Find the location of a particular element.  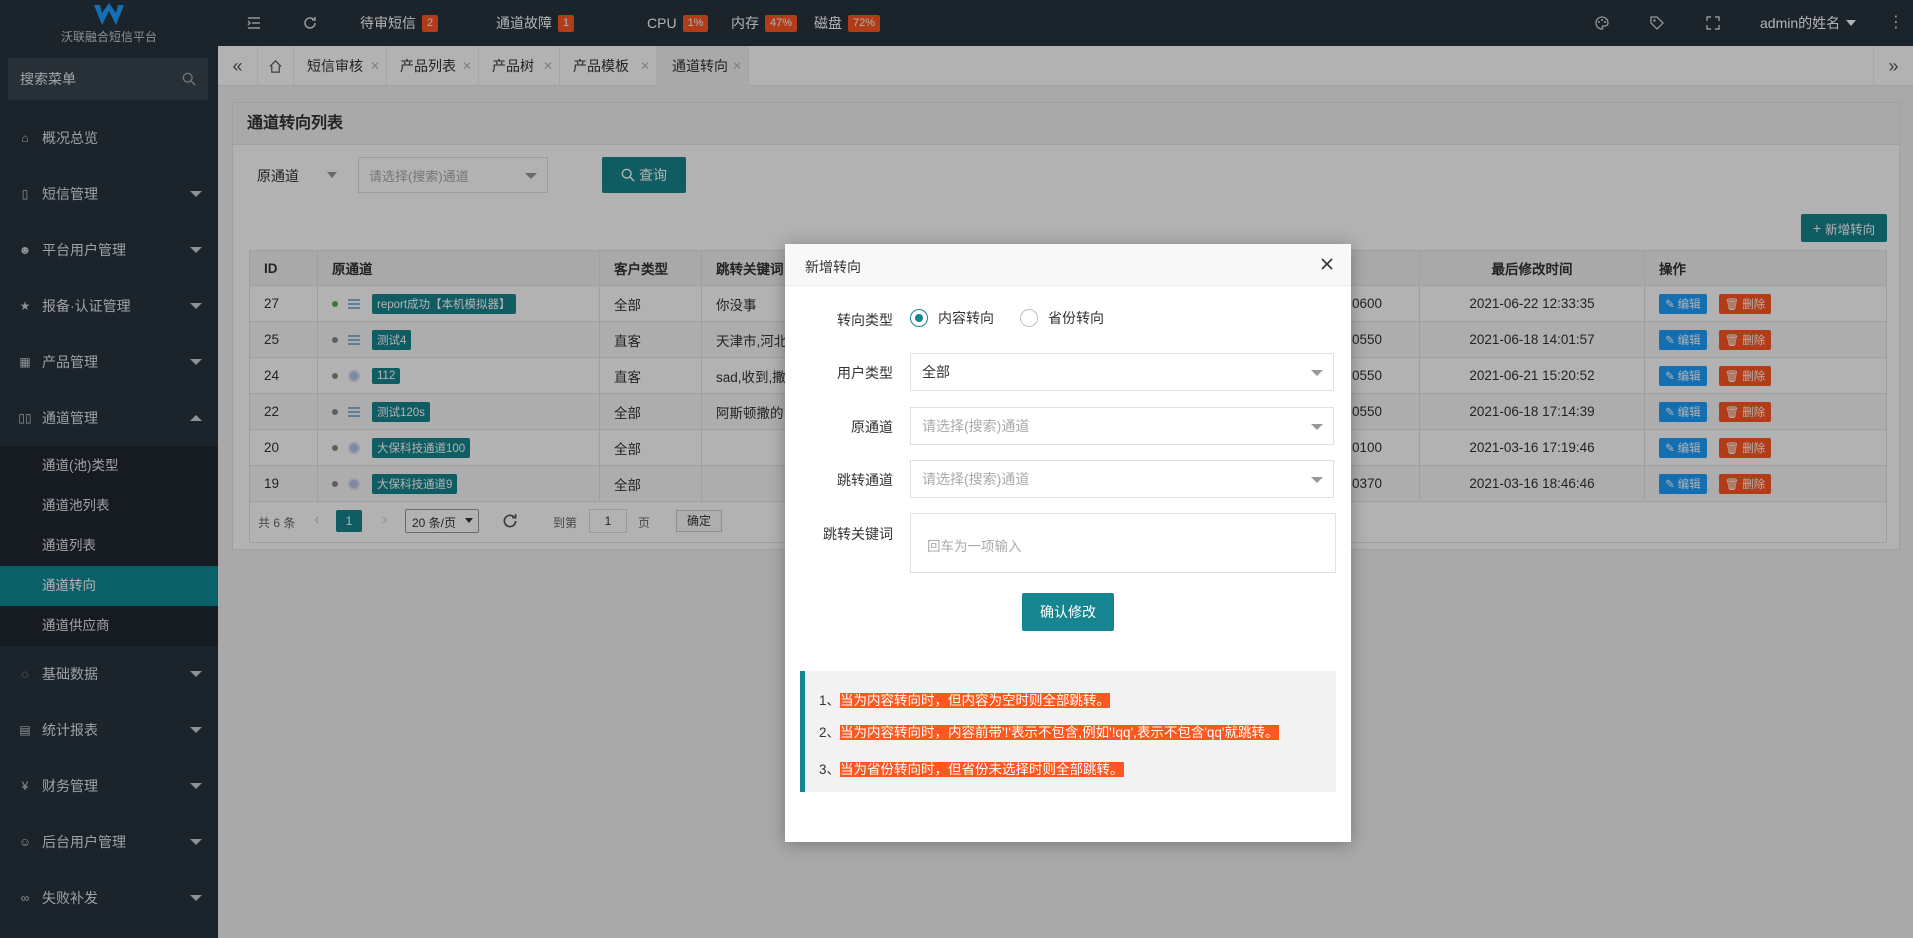

radio-province-label: 省份转向 is located at coordinates (1076, 318).